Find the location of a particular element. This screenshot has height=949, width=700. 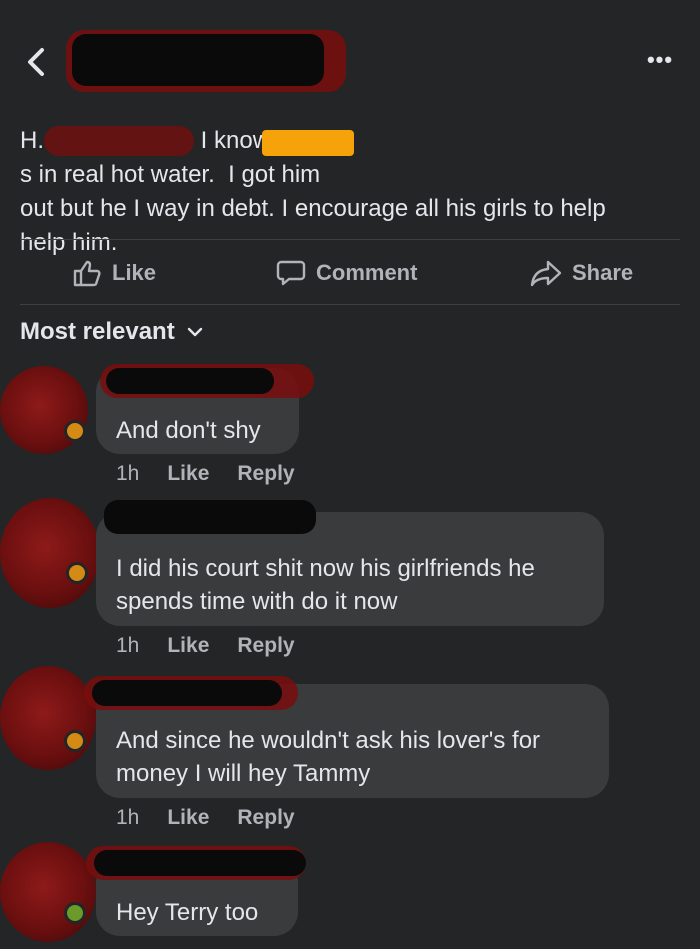

share-button: Share is located at coordinates (581, 273).